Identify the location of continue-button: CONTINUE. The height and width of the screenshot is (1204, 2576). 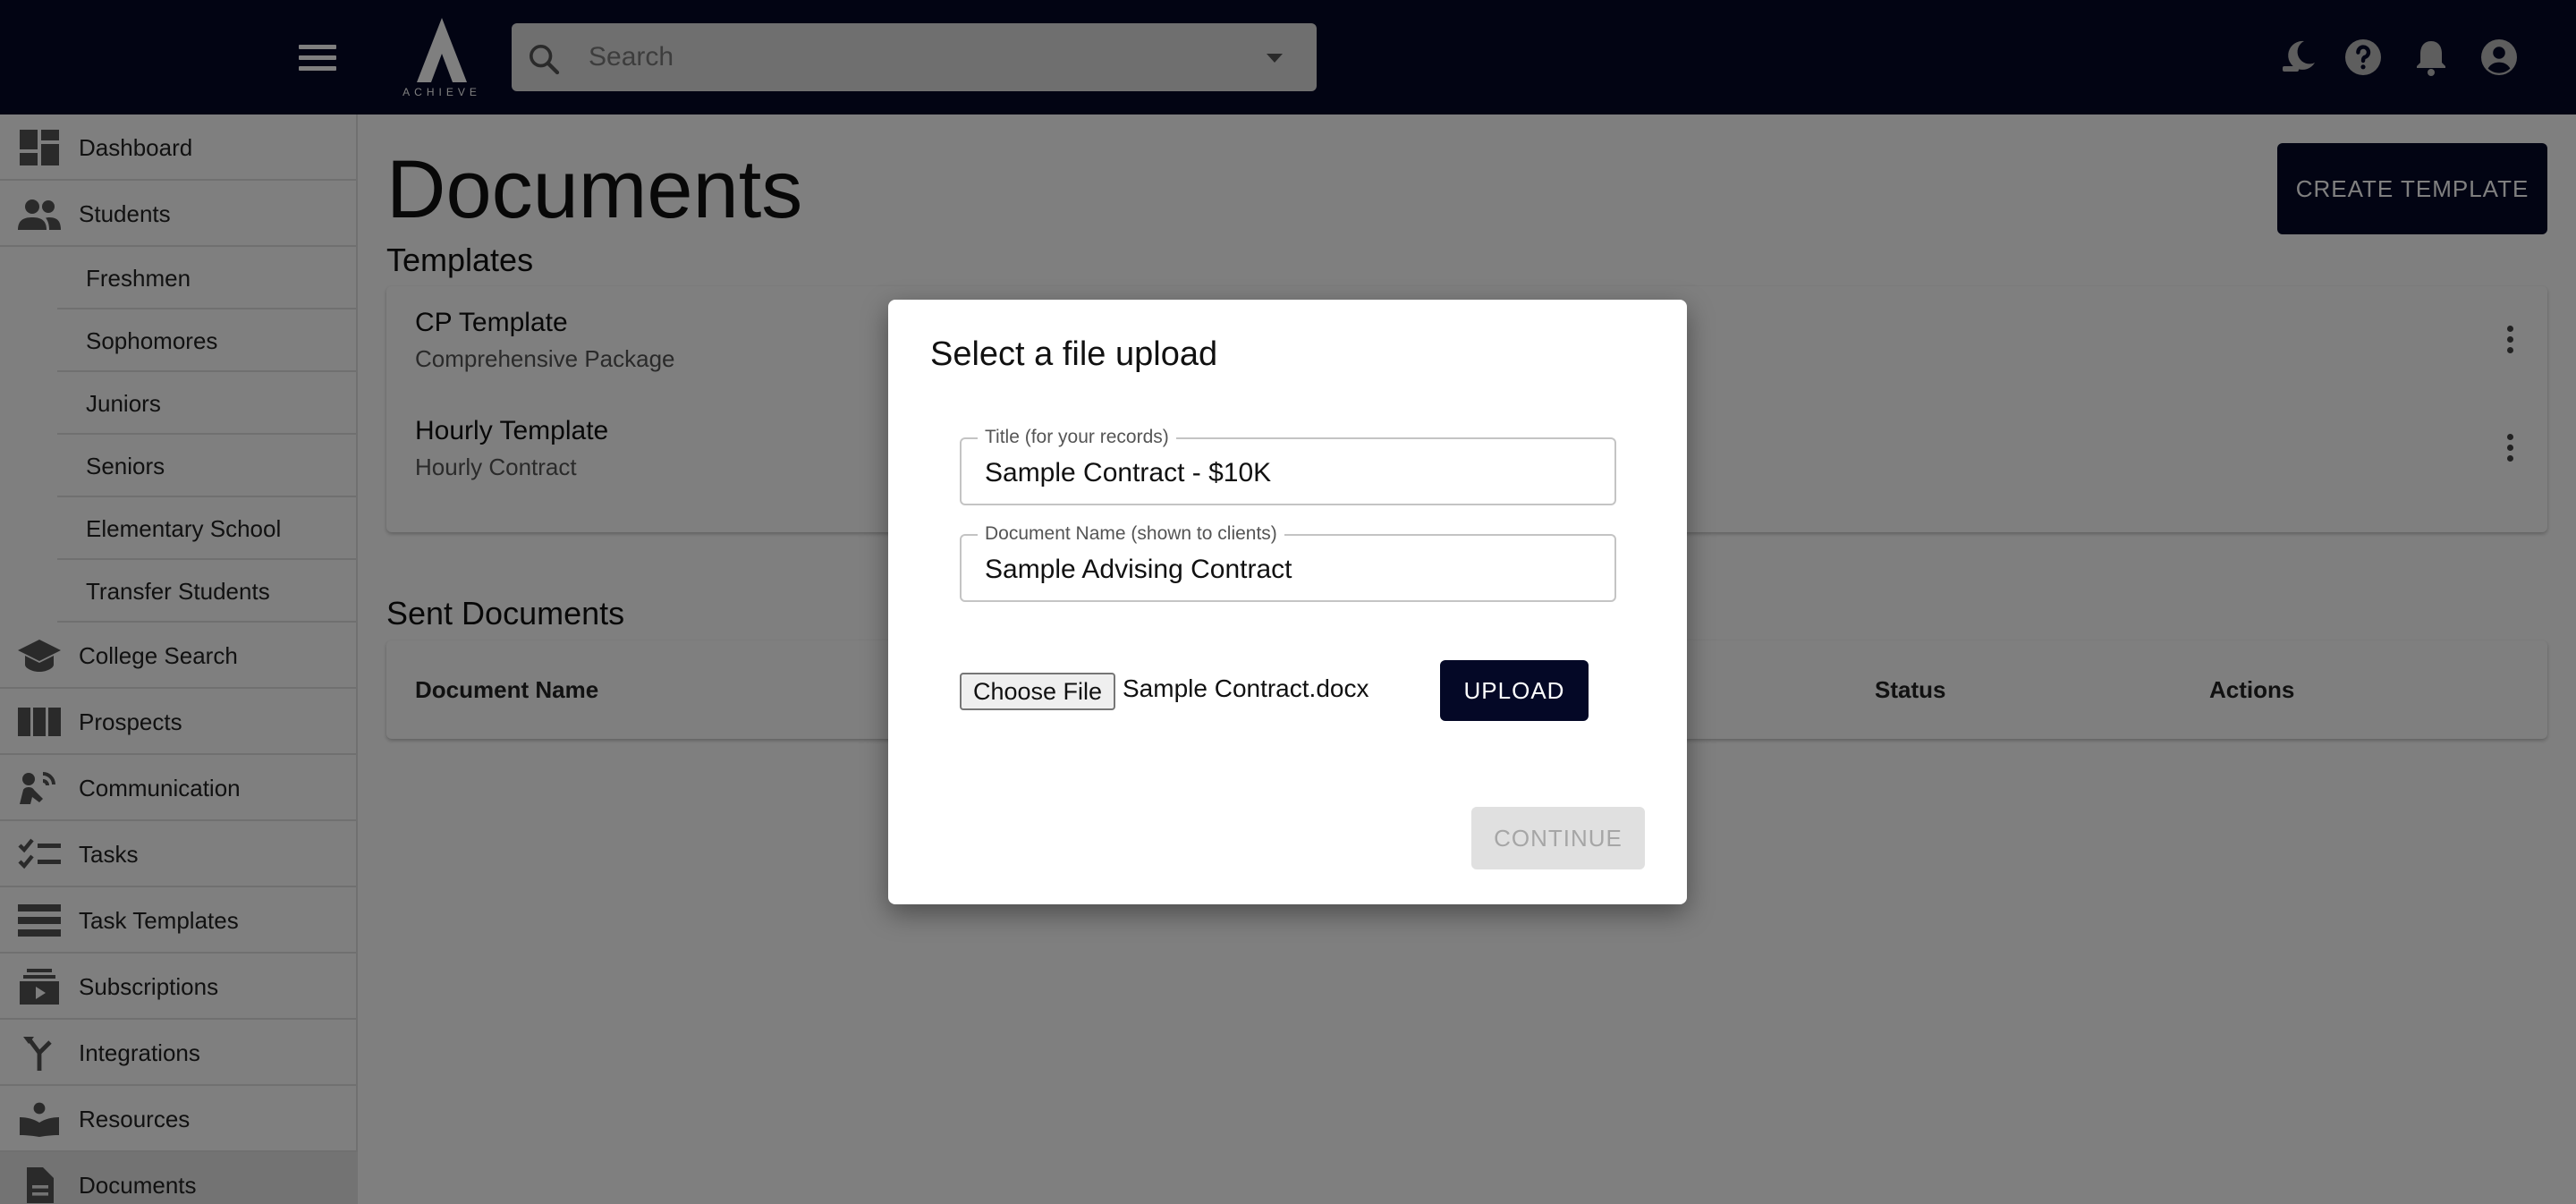
(1558, 838).